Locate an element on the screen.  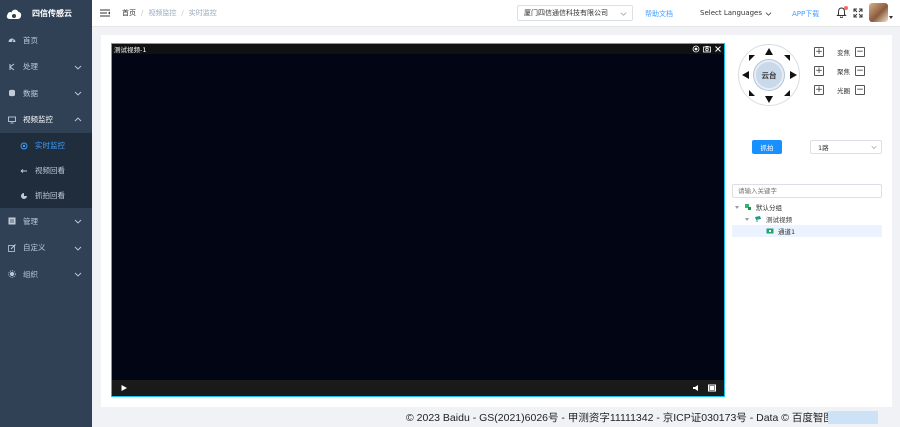
breadcrumb-video-monitor: 视频监控 is located at coordinates (162, 13).